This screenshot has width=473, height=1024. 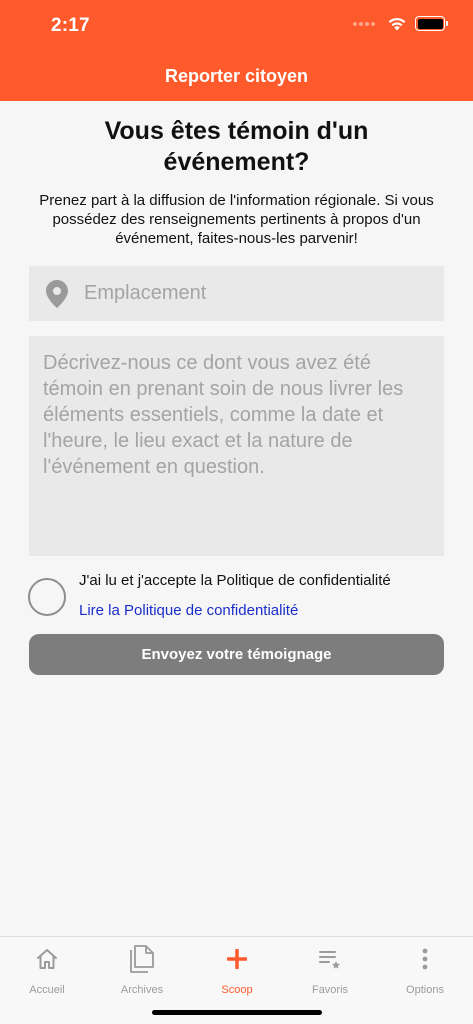 What do you see at coordinates (425, 959) in the screenshot?
I see `more-vertical-icon` at bounding box center [425, 959].